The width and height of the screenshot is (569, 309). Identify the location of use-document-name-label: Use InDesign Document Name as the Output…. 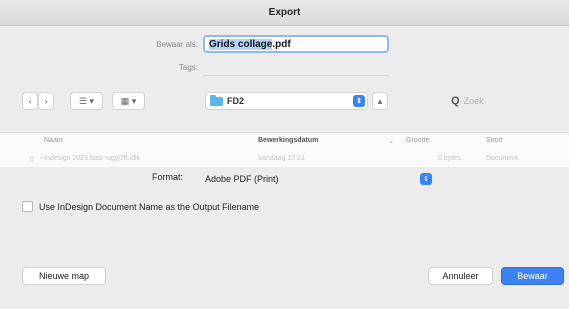
(149, 206).